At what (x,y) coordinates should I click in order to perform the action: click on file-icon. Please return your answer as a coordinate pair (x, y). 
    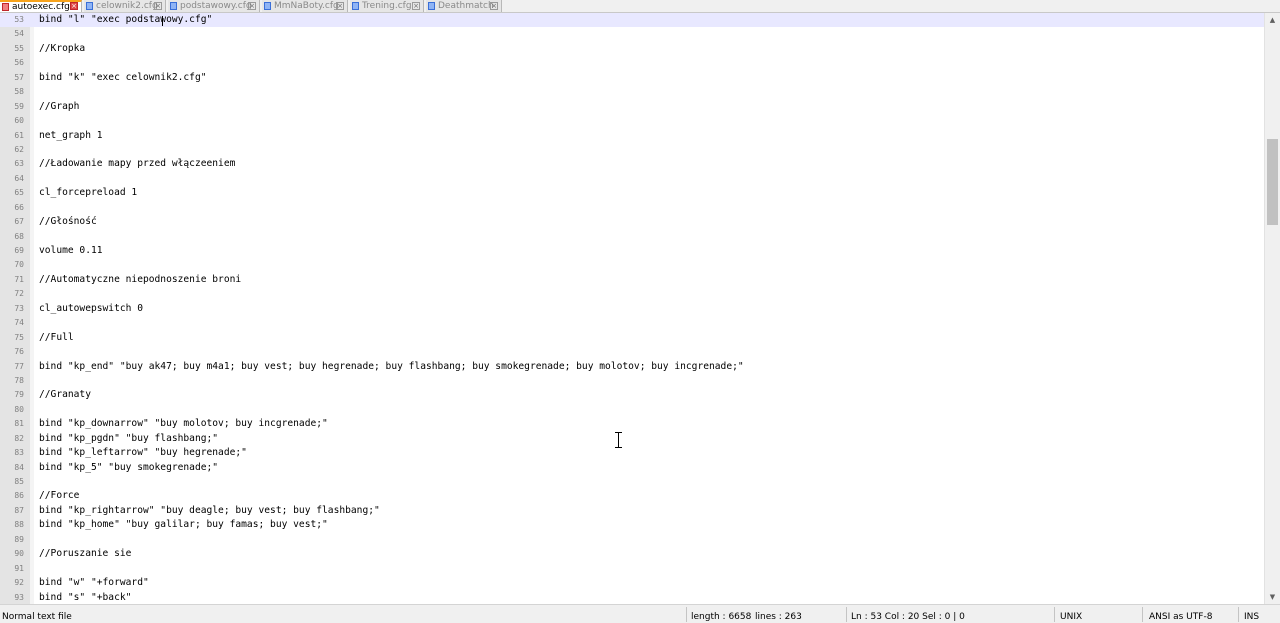
    Looking at the image, I should click on (89, 6).